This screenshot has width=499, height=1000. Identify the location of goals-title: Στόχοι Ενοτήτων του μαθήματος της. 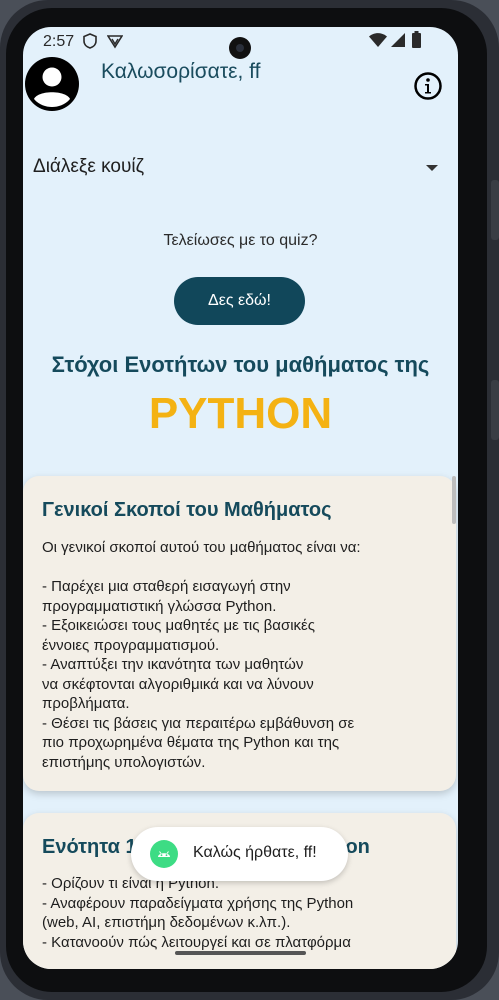
(240, 364).